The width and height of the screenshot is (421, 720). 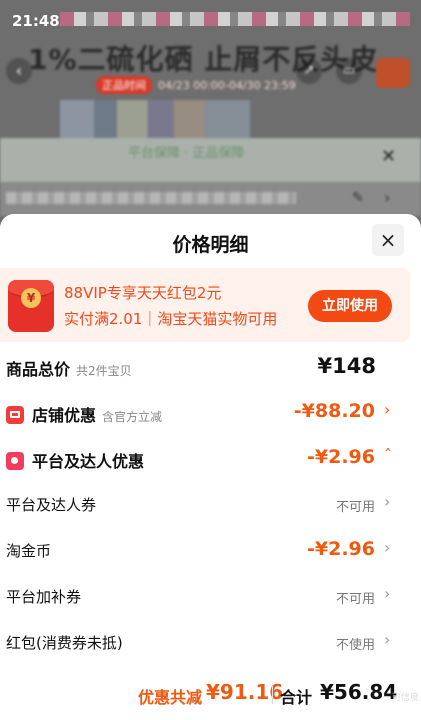 I want to click on watermark: 可信度, so click(x=406, y=698).